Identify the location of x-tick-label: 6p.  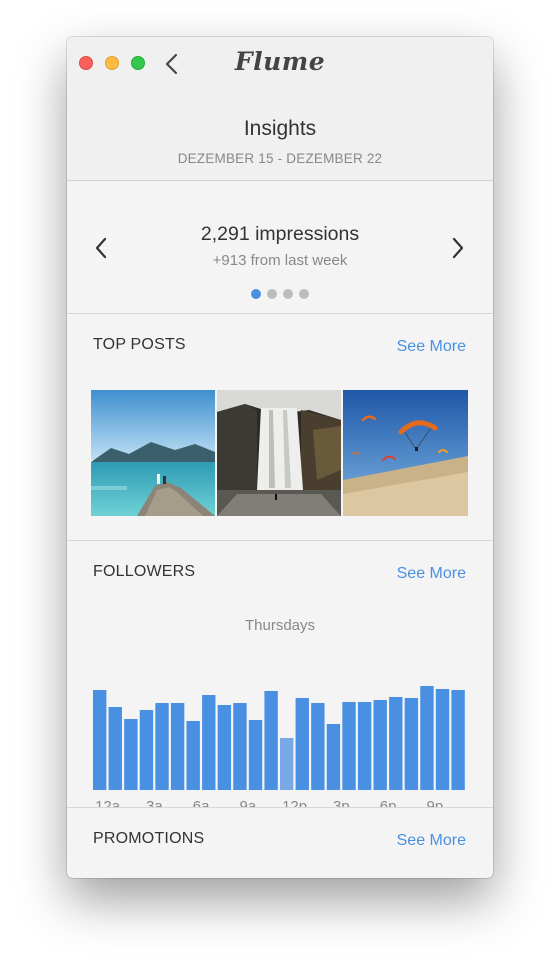
(388, 802).